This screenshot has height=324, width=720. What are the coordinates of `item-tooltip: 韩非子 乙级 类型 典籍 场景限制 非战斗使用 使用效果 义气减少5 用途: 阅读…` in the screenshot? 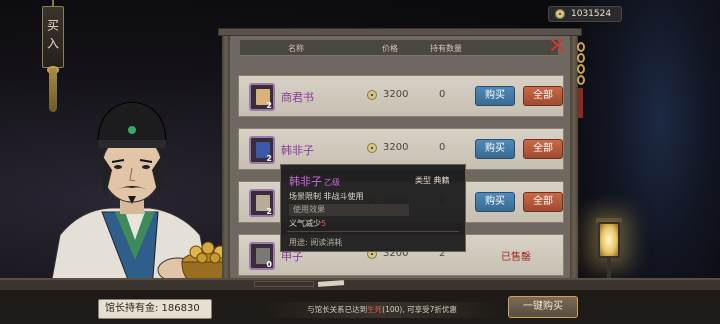 It's located at (373, 208).